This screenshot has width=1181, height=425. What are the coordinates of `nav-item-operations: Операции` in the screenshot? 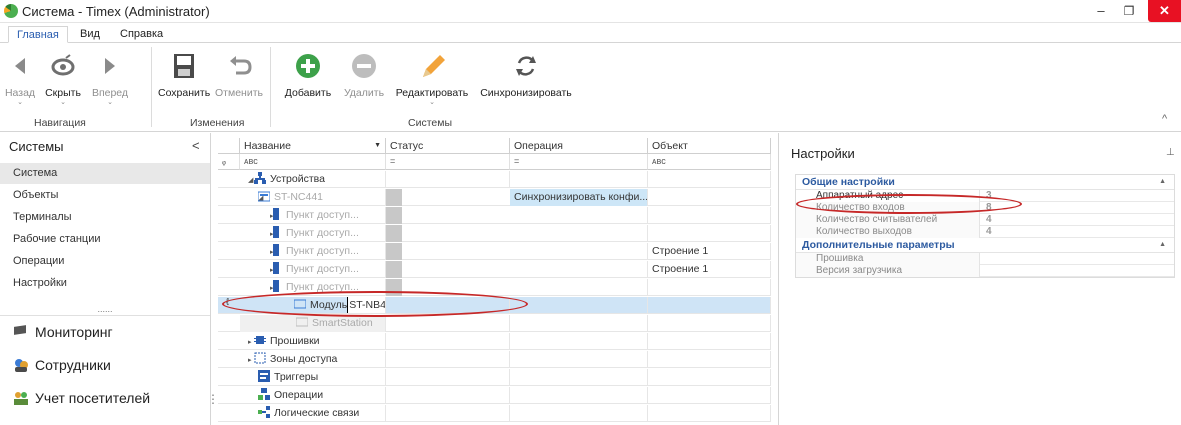 It's located at (105, 261).